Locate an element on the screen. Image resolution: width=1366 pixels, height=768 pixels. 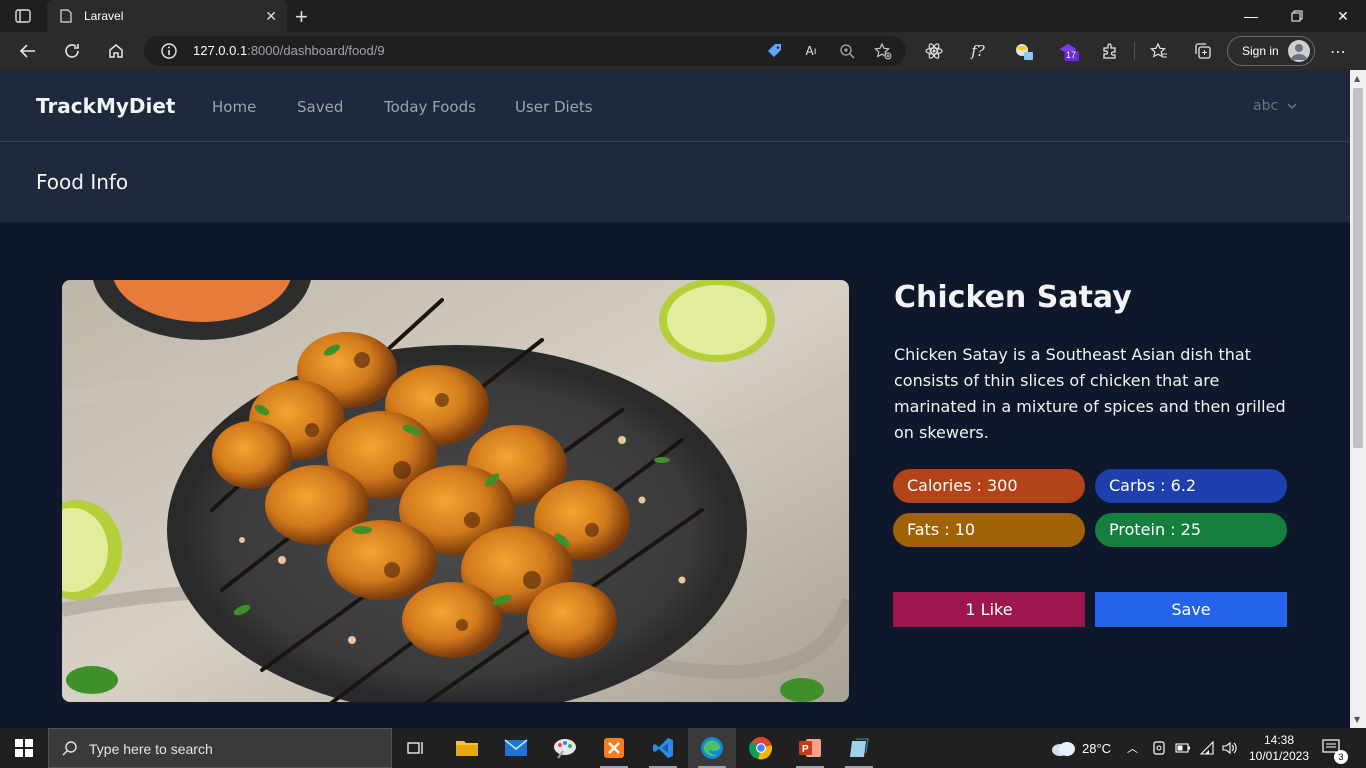
chevron-down-icon is located at coordinates (1292, 106).